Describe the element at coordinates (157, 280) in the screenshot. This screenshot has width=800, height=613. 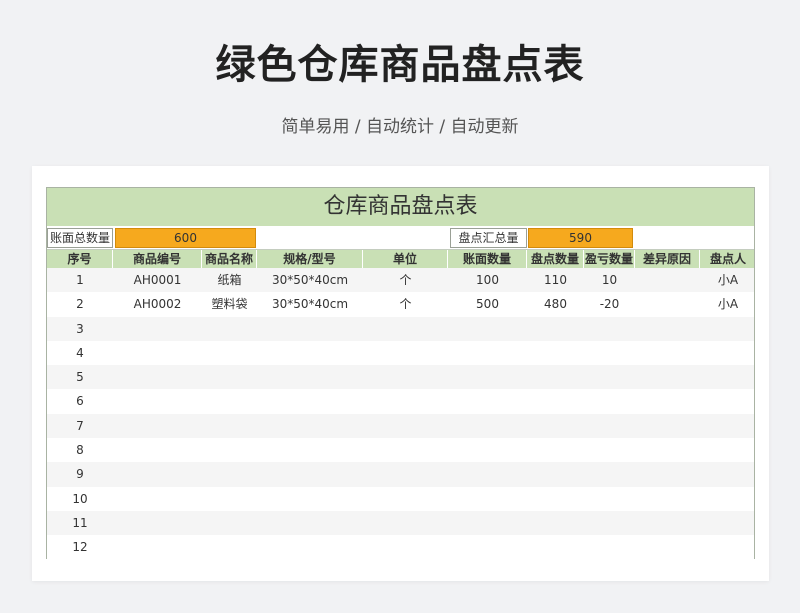
I see `table-cell: AH0001` at that location.